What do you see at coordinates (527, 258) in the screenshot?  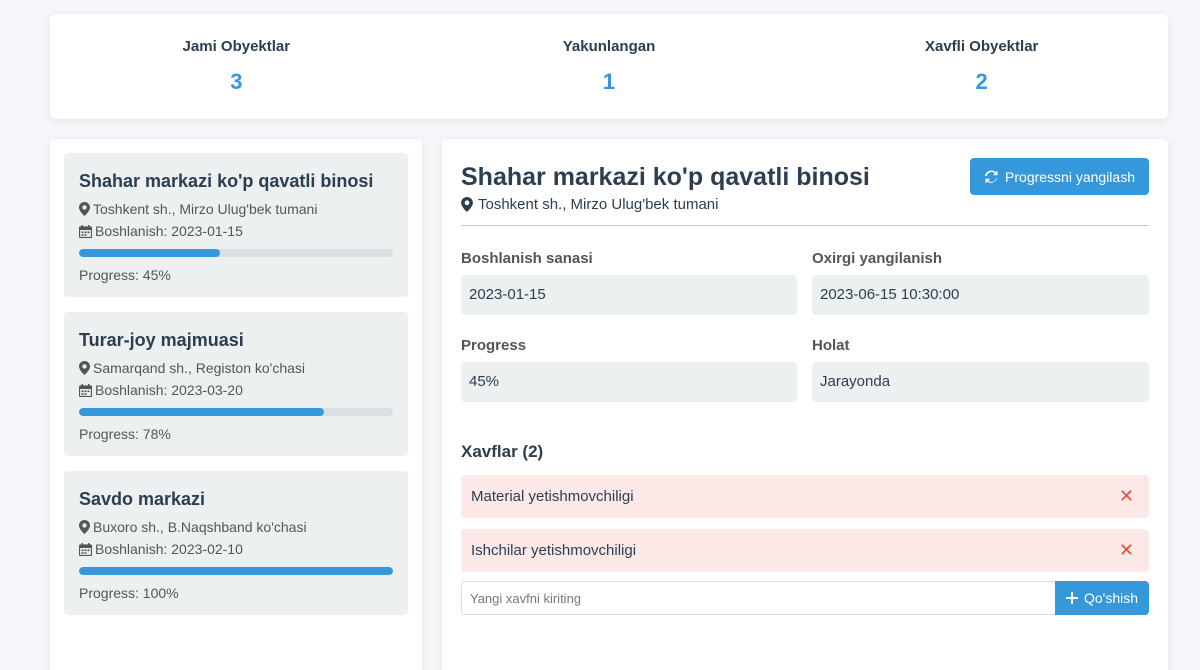 I see `field-label: Boshlanish sanasi` at bounding box center [527, 258].